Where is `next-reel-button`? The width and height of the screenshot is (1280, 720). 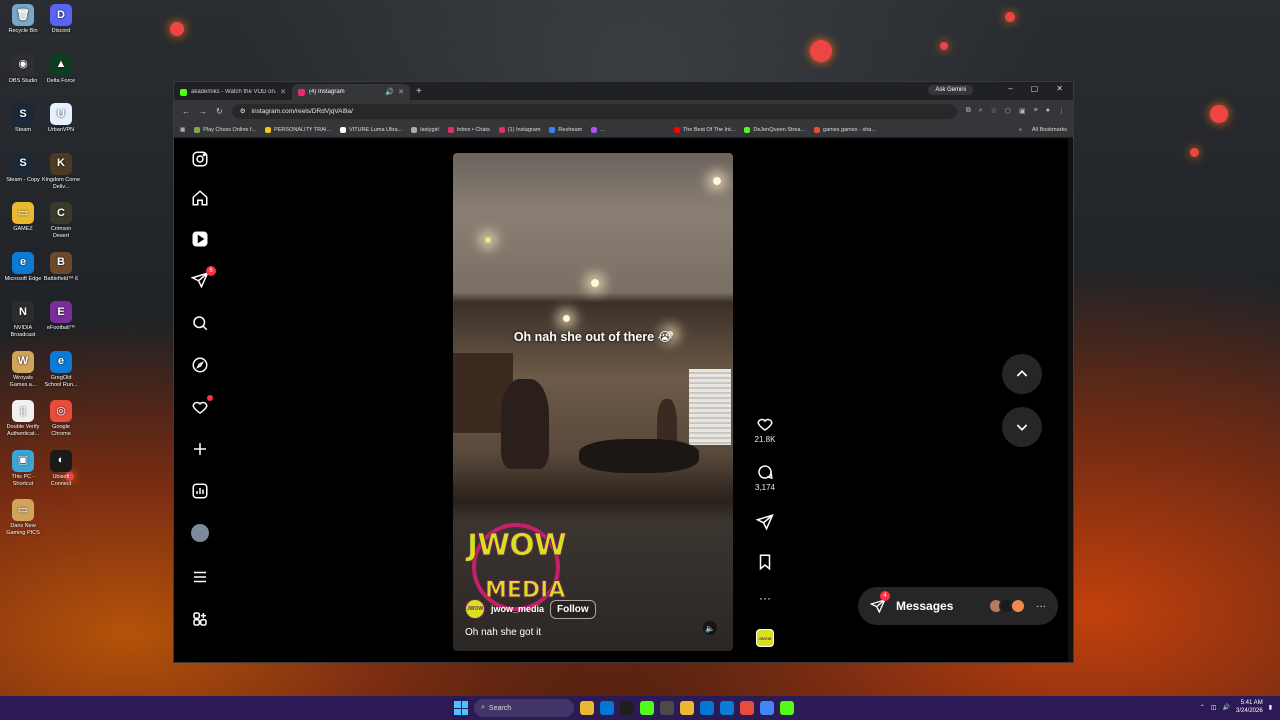 next-reel-button is located at coordinates (1022, 427).